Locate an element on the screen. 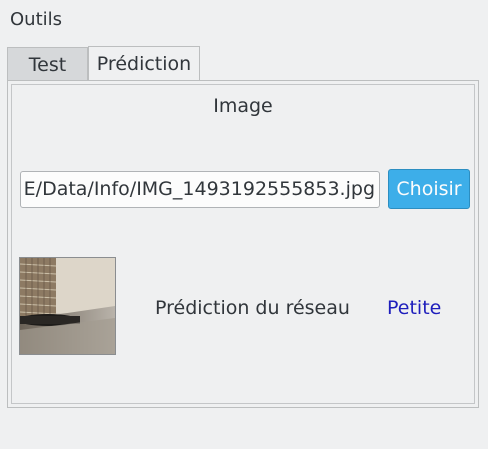 The width and height of the screenshot is (488, 449). image-preview-thumbnail is located at coordinates (67, 306).